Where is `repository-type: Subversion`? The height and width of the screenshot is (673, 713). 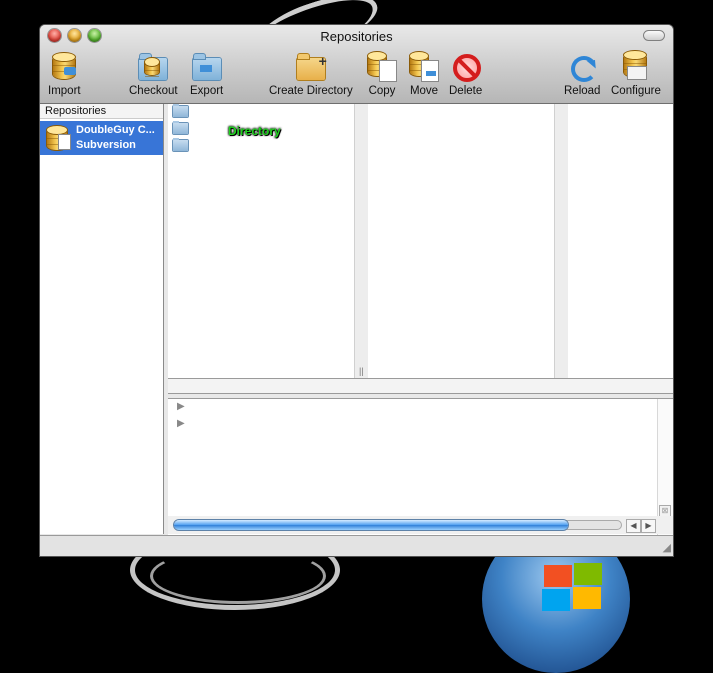
repository-type: Subversion is located at coordinates (106, 145).